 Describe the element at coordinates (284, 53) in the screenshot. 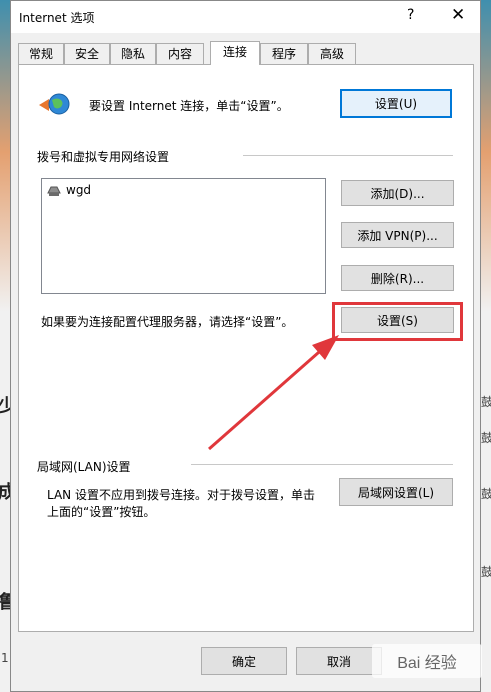

I see `tab-programs: 程序` at that location.